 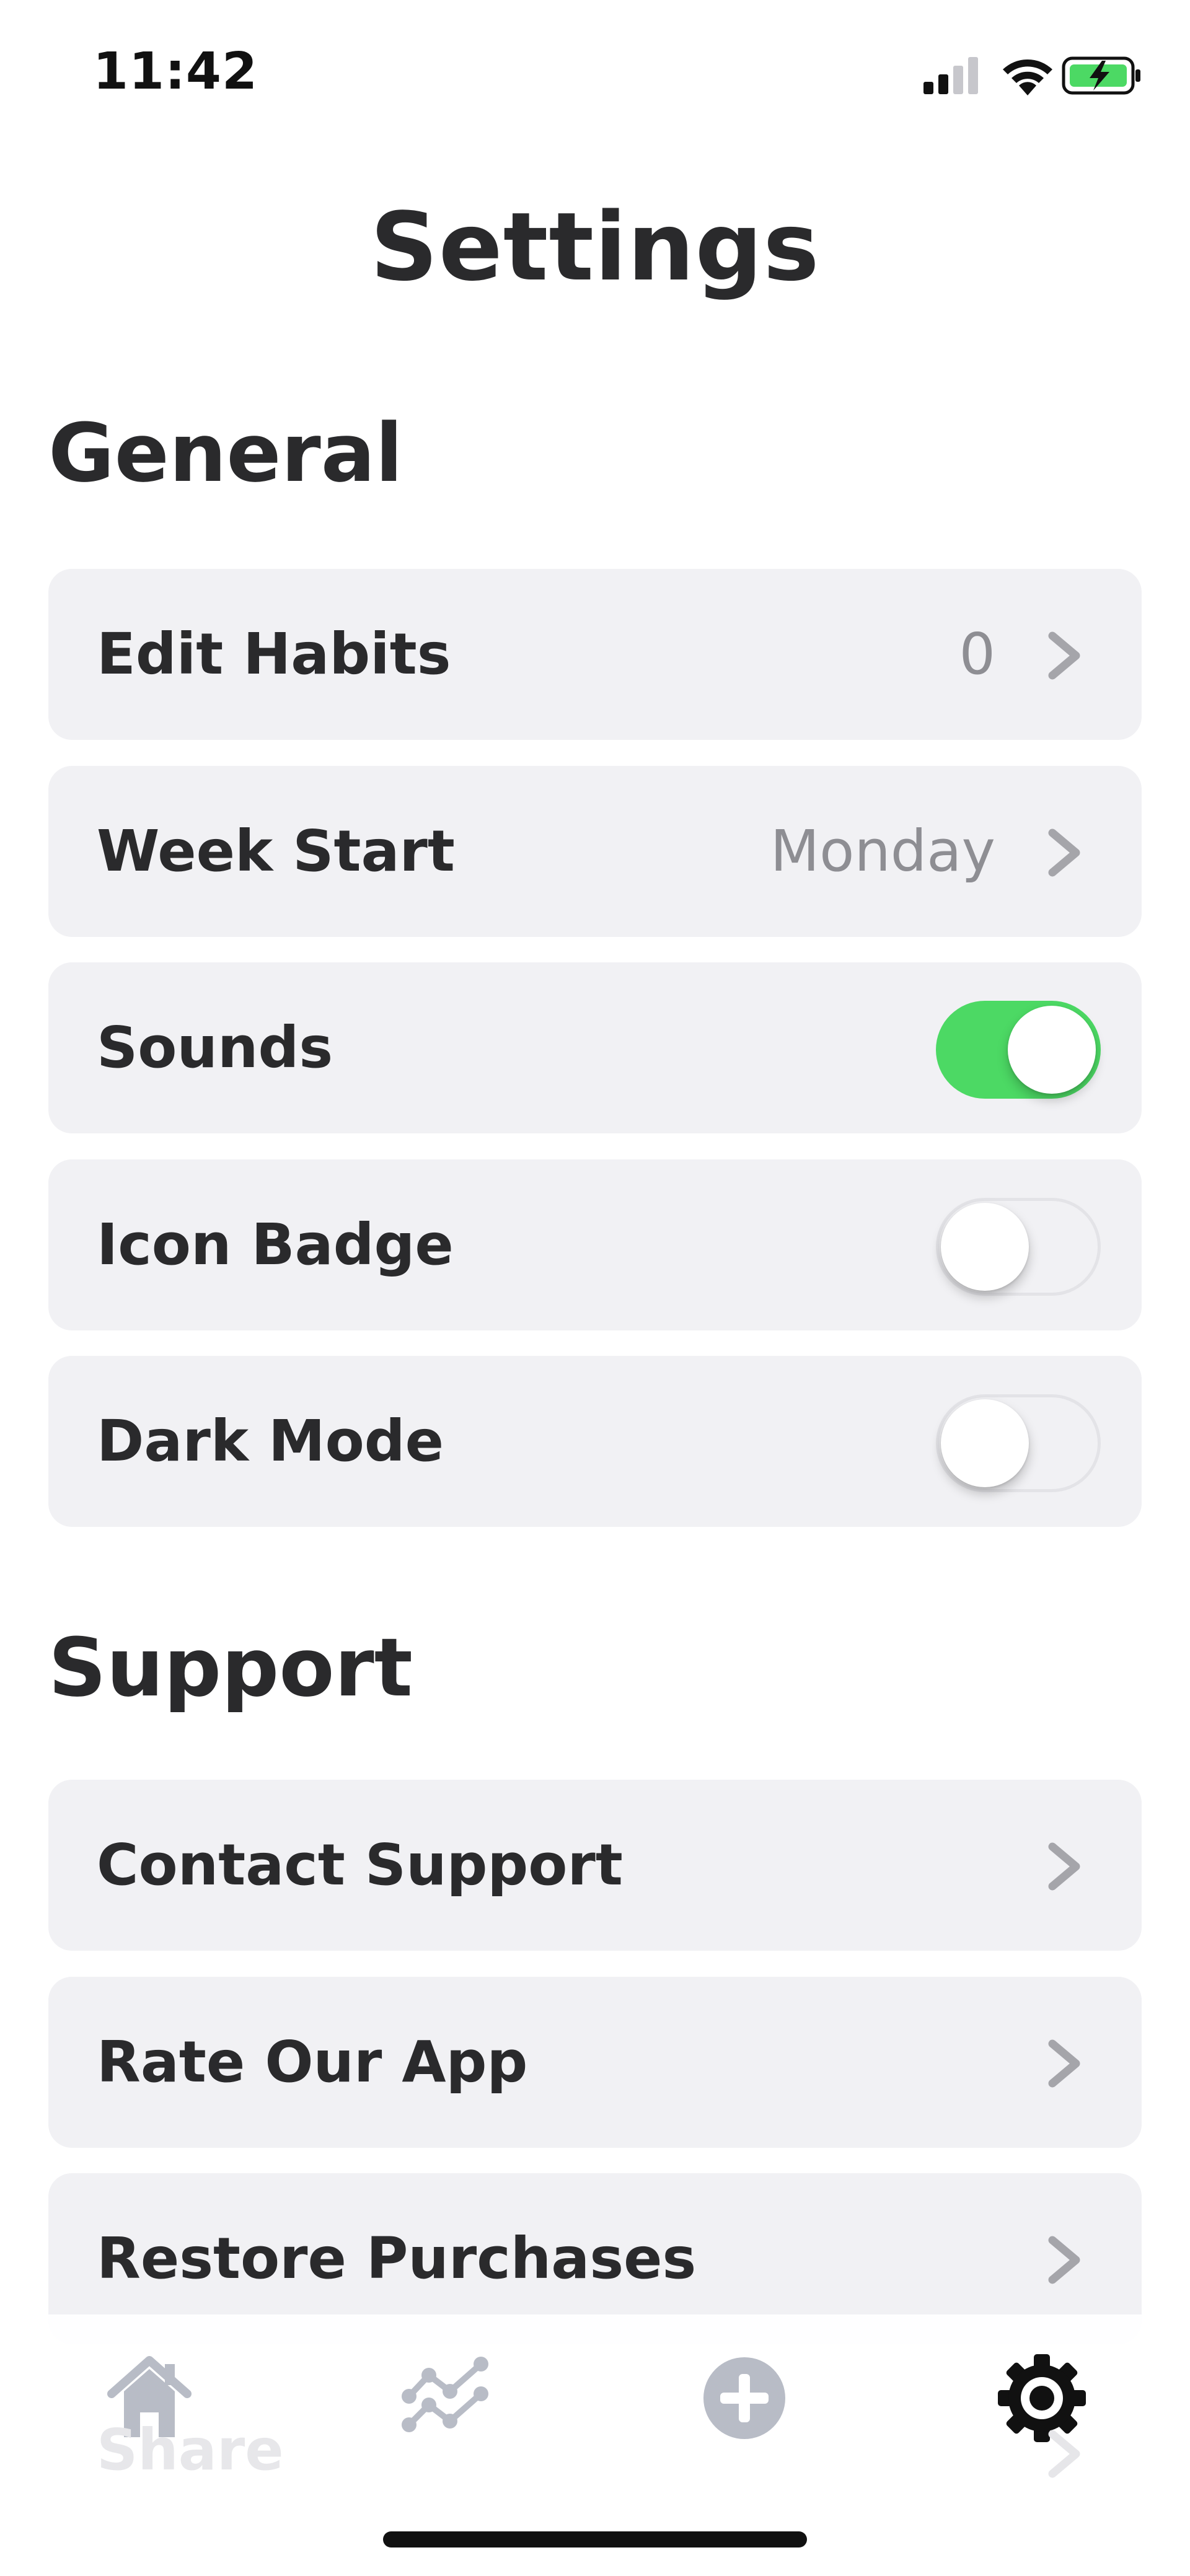 I want to click on home-indicator, so click(x=595, y=2539).